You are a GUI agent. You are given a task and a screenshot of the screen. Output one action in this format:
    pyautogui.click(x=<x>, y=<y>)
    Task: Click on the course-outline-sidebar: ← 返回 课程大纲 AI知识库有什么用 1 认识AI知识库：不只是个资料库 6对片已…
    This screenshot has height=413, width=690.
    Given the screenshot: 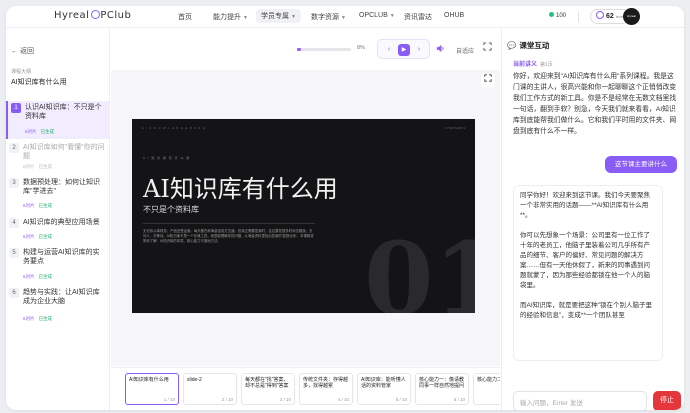 What is the action you would take?
    pyautogui.click(x=58, y=219)
    